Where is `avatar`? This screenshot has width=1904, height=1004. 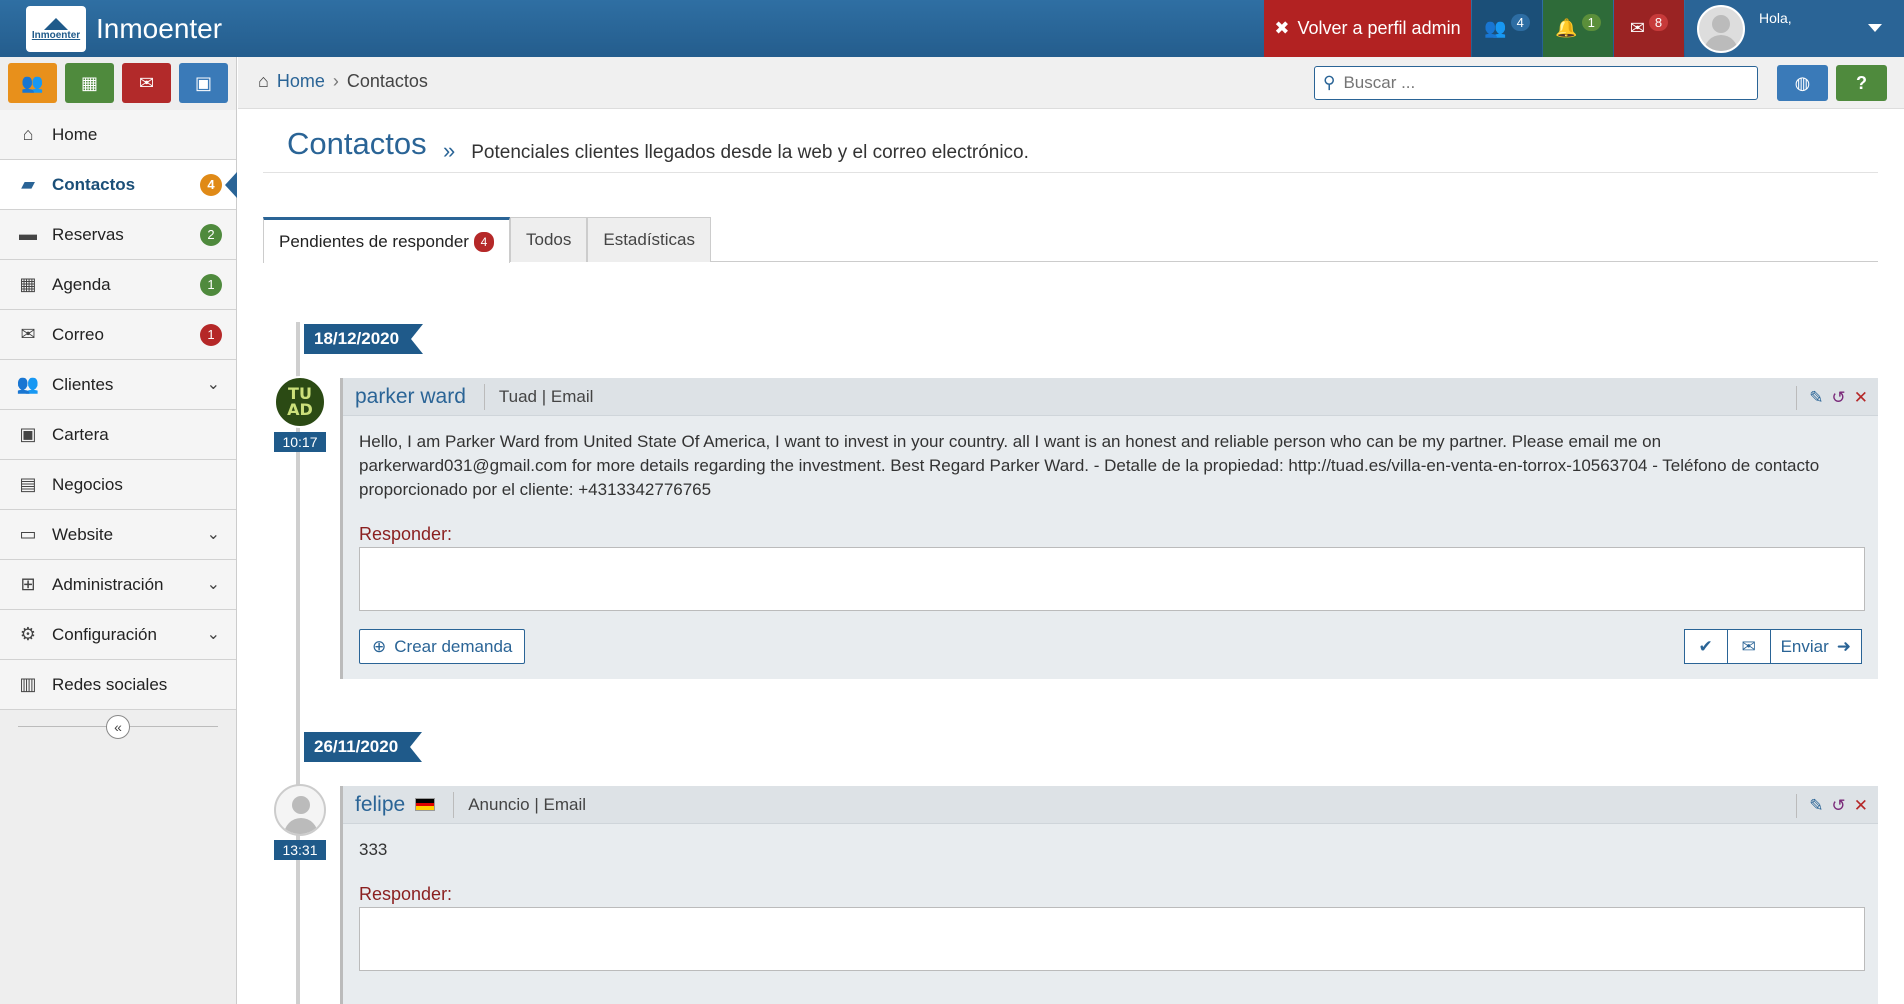
avatar is located at coordinates (1721, 28).